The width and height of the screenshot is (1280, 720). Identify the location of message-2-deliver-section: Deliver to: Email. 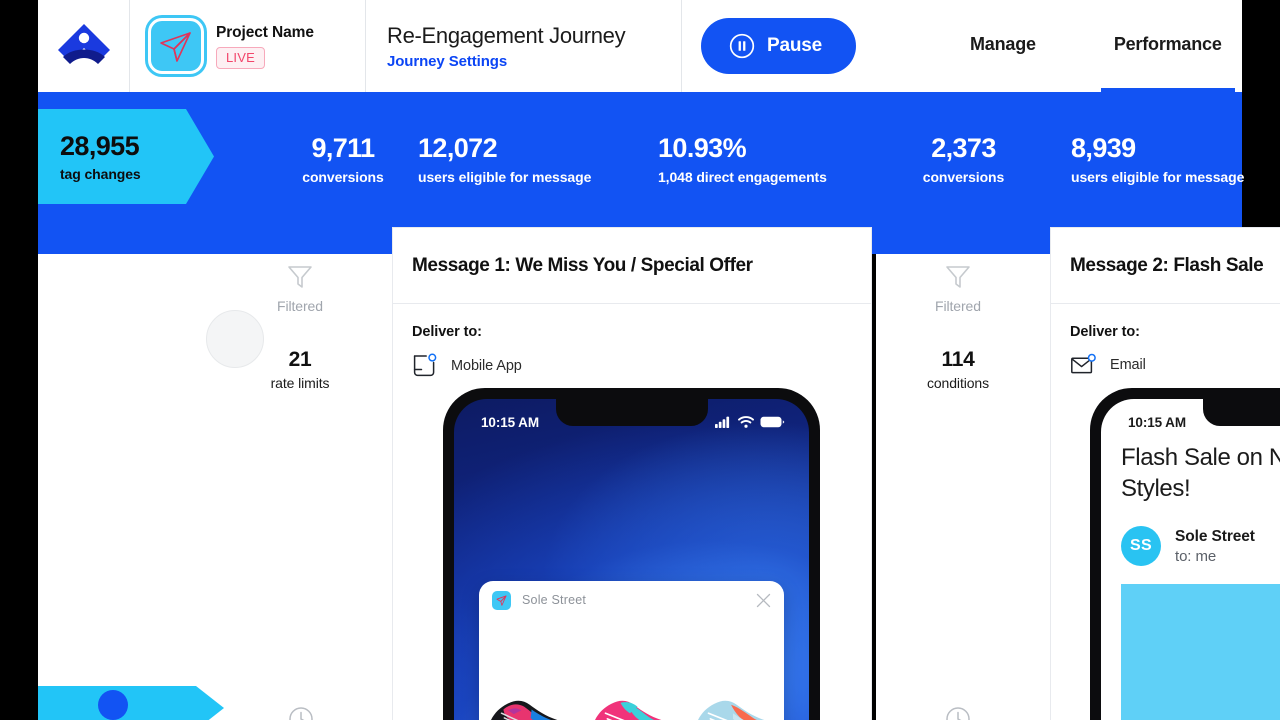
(1165, 340).